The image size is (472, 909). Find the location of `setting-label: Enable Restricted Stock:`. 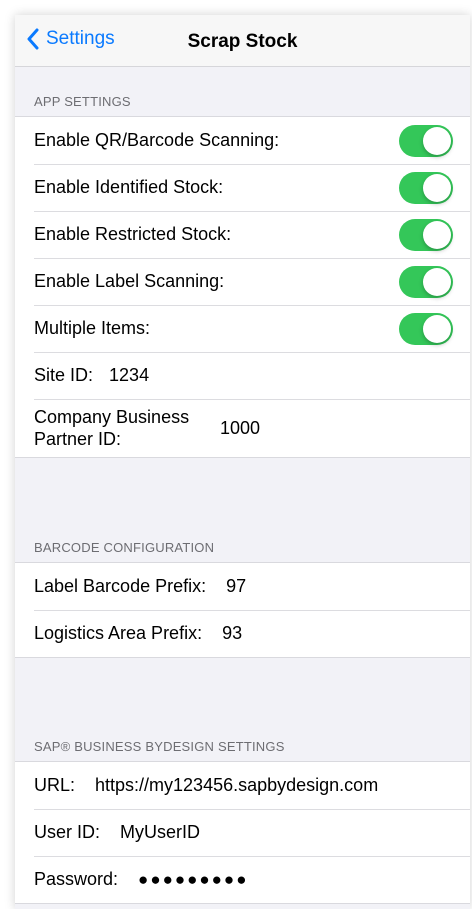

setting-label: Enable Restricted Stock: is located at coordinates (133, 234).